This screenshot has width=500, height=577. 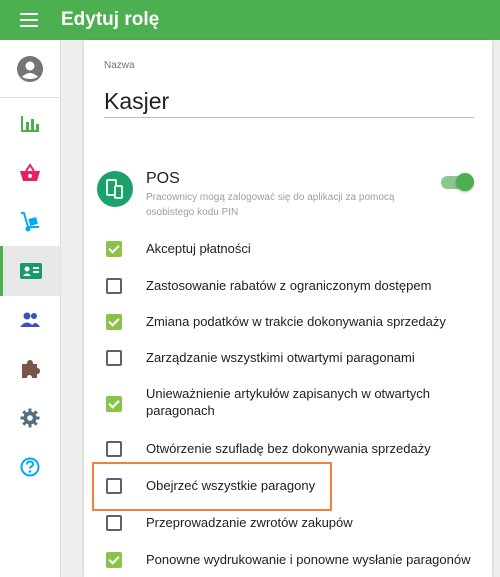 What do you see at coordinates (110, 19) in the screenshot?
I see `page-title: Edytuj rolę` at bounding box center [110, 19].